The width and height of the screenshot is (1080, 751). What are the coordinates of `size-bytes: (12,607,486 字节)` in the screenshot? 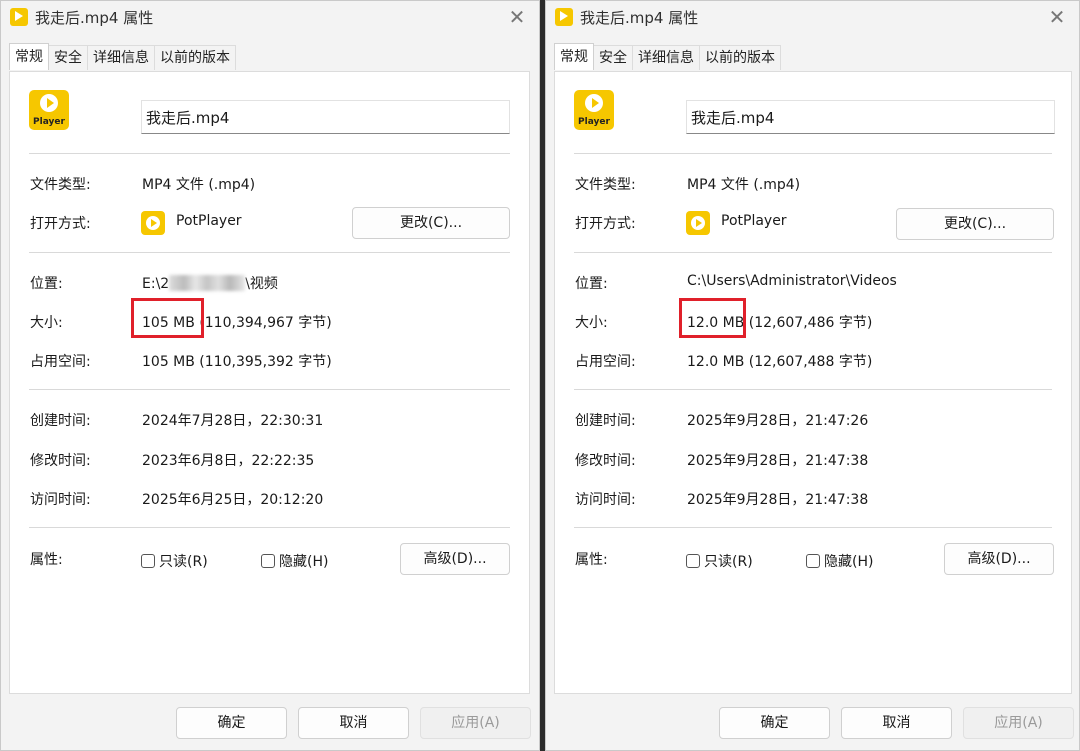 It's located at (810, 323).